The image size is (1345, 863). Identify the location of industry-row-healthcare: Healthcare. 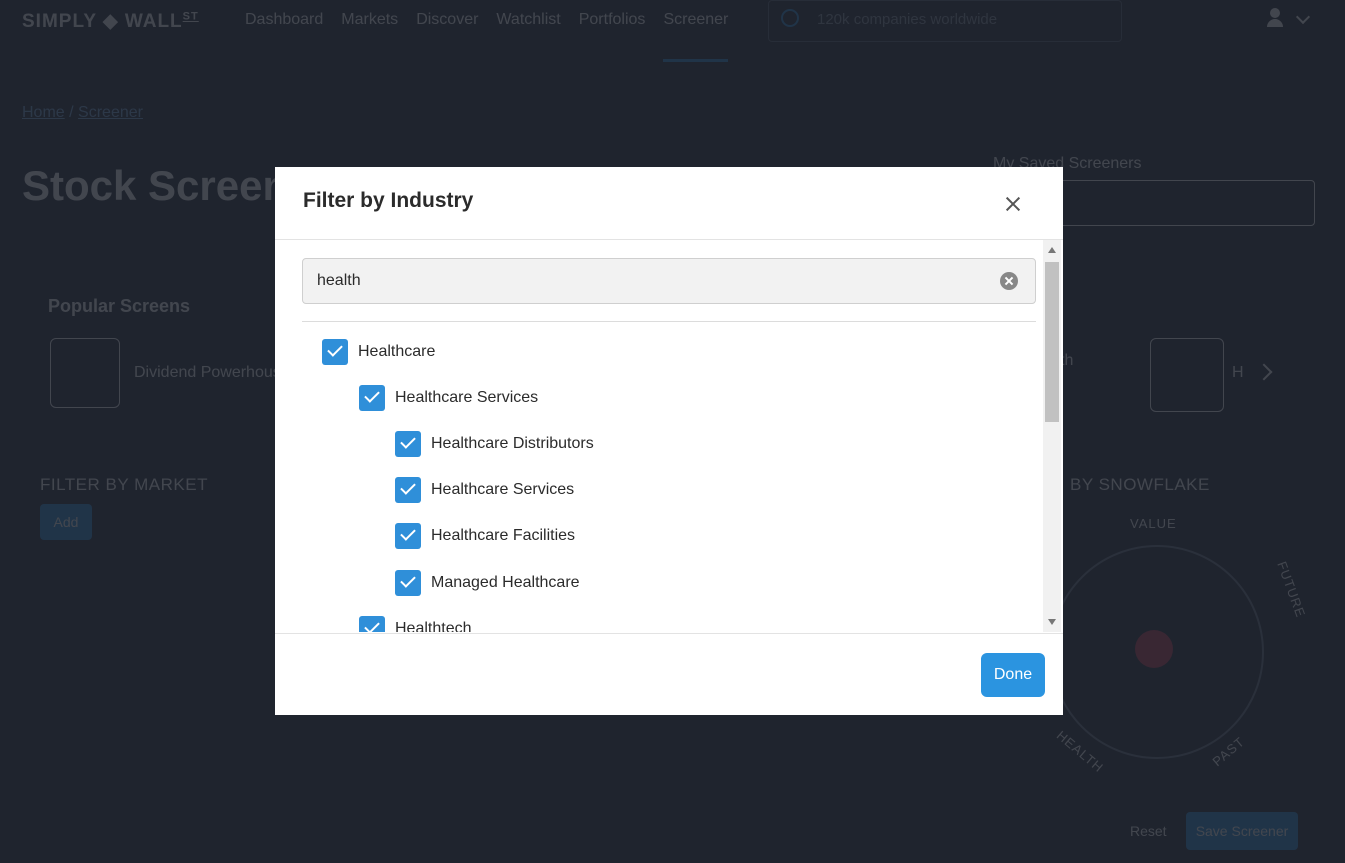
(378, 352).